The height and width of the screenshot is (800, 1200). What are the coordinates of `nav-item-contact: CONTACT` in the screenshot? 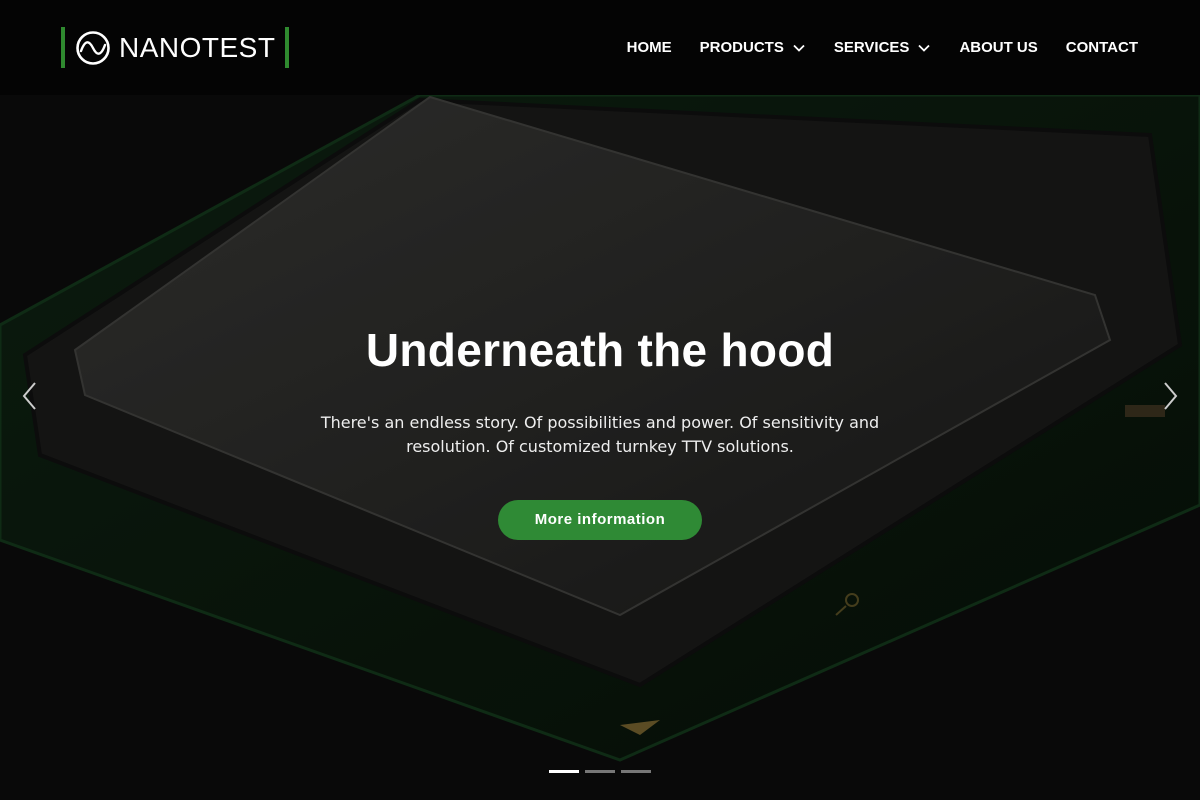 It's located at (1102, 47).